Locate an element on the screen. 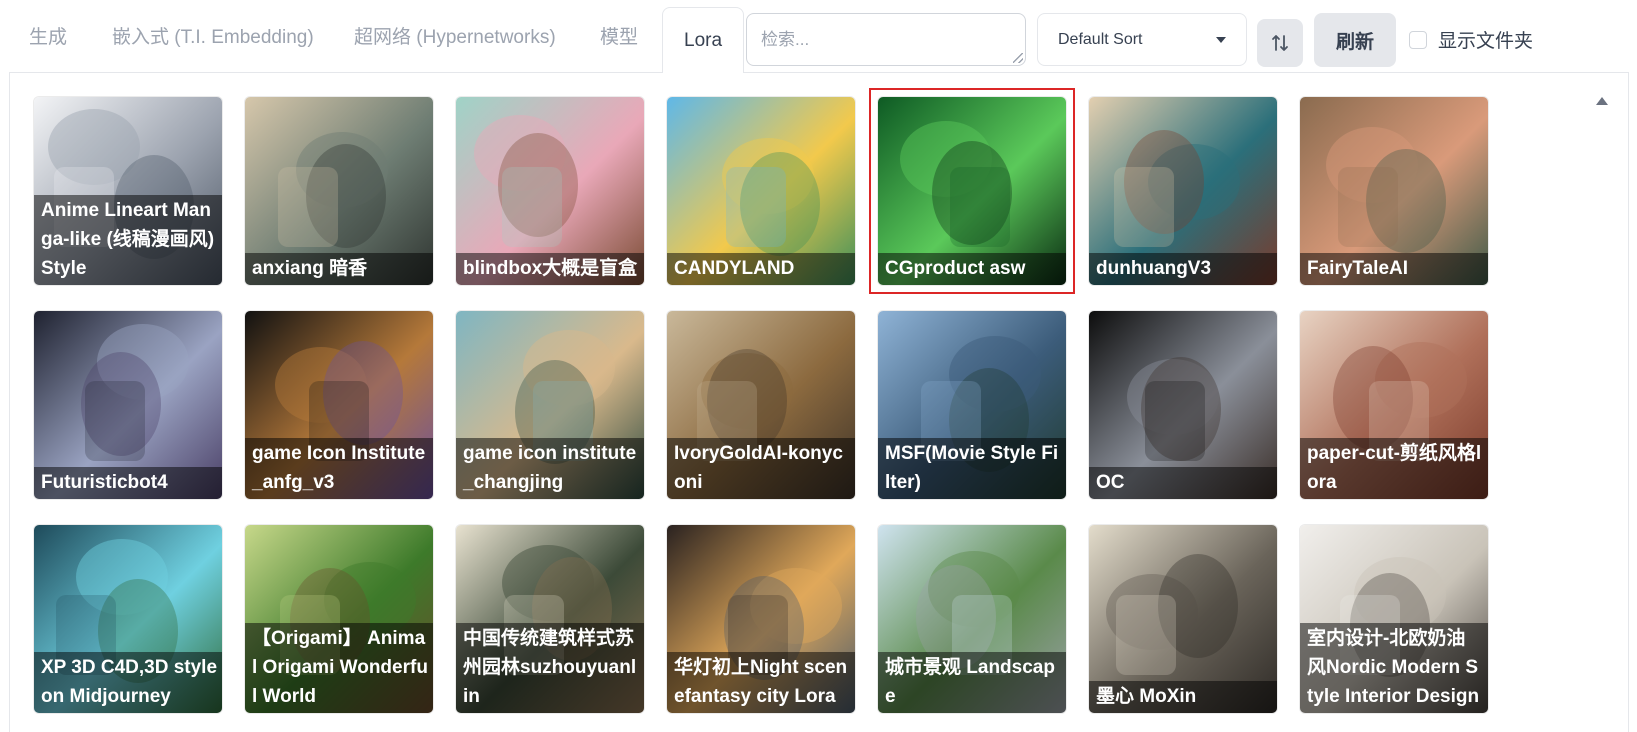 The width and height of the screenshot is (1637, 732). lora-card-label: MSF(Movie Style Filter) is located at coordinates (972, 468).